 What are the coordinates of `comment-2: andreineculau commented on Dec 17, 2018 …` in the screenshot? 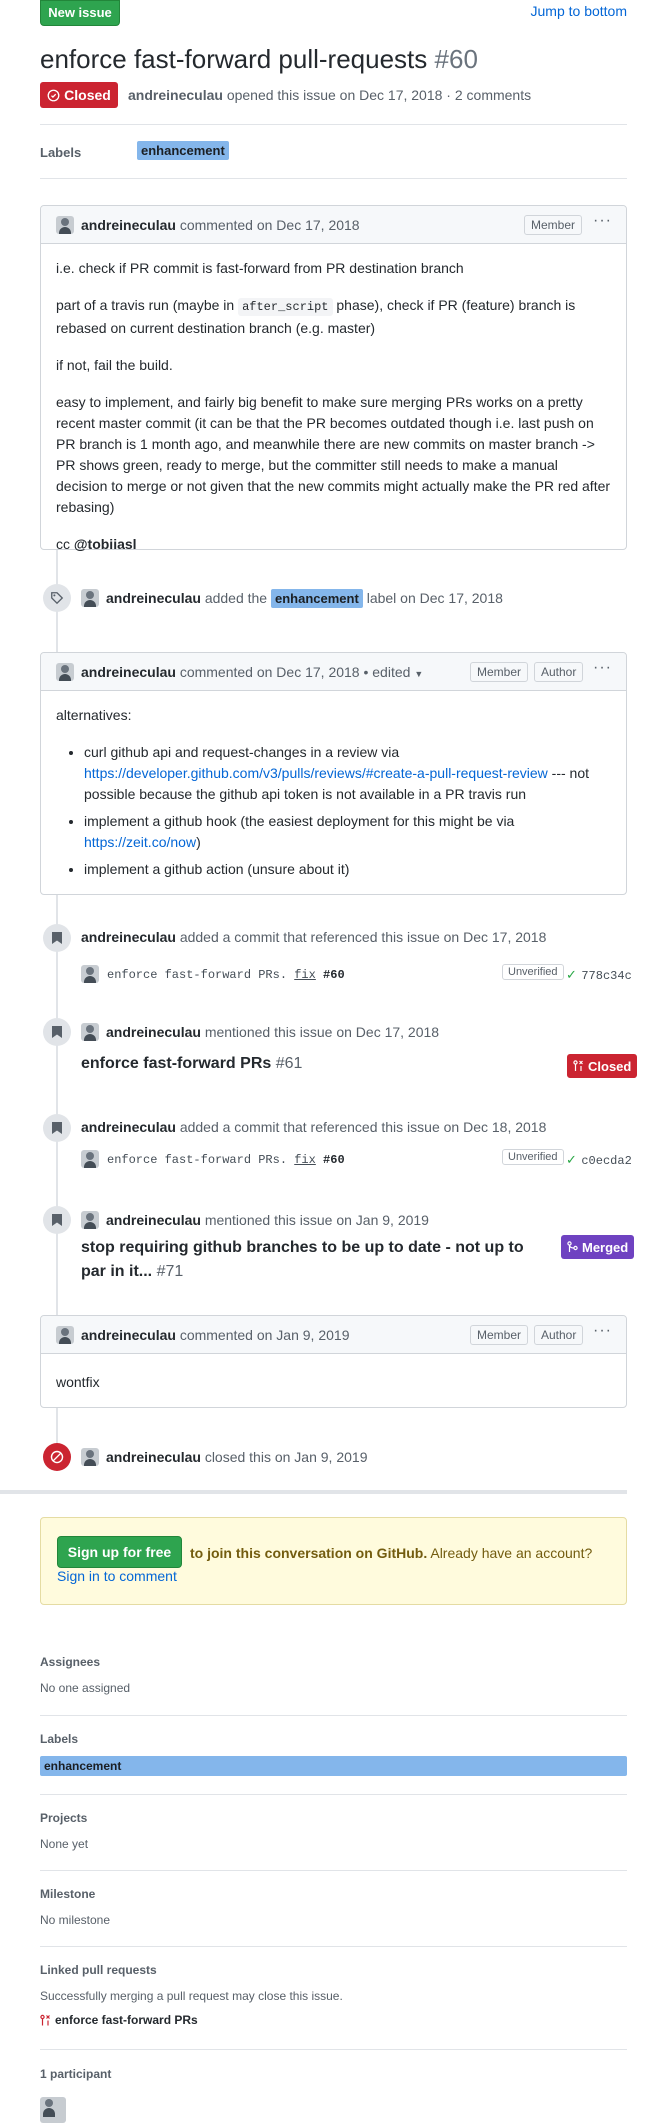 It's located at (333, 773).